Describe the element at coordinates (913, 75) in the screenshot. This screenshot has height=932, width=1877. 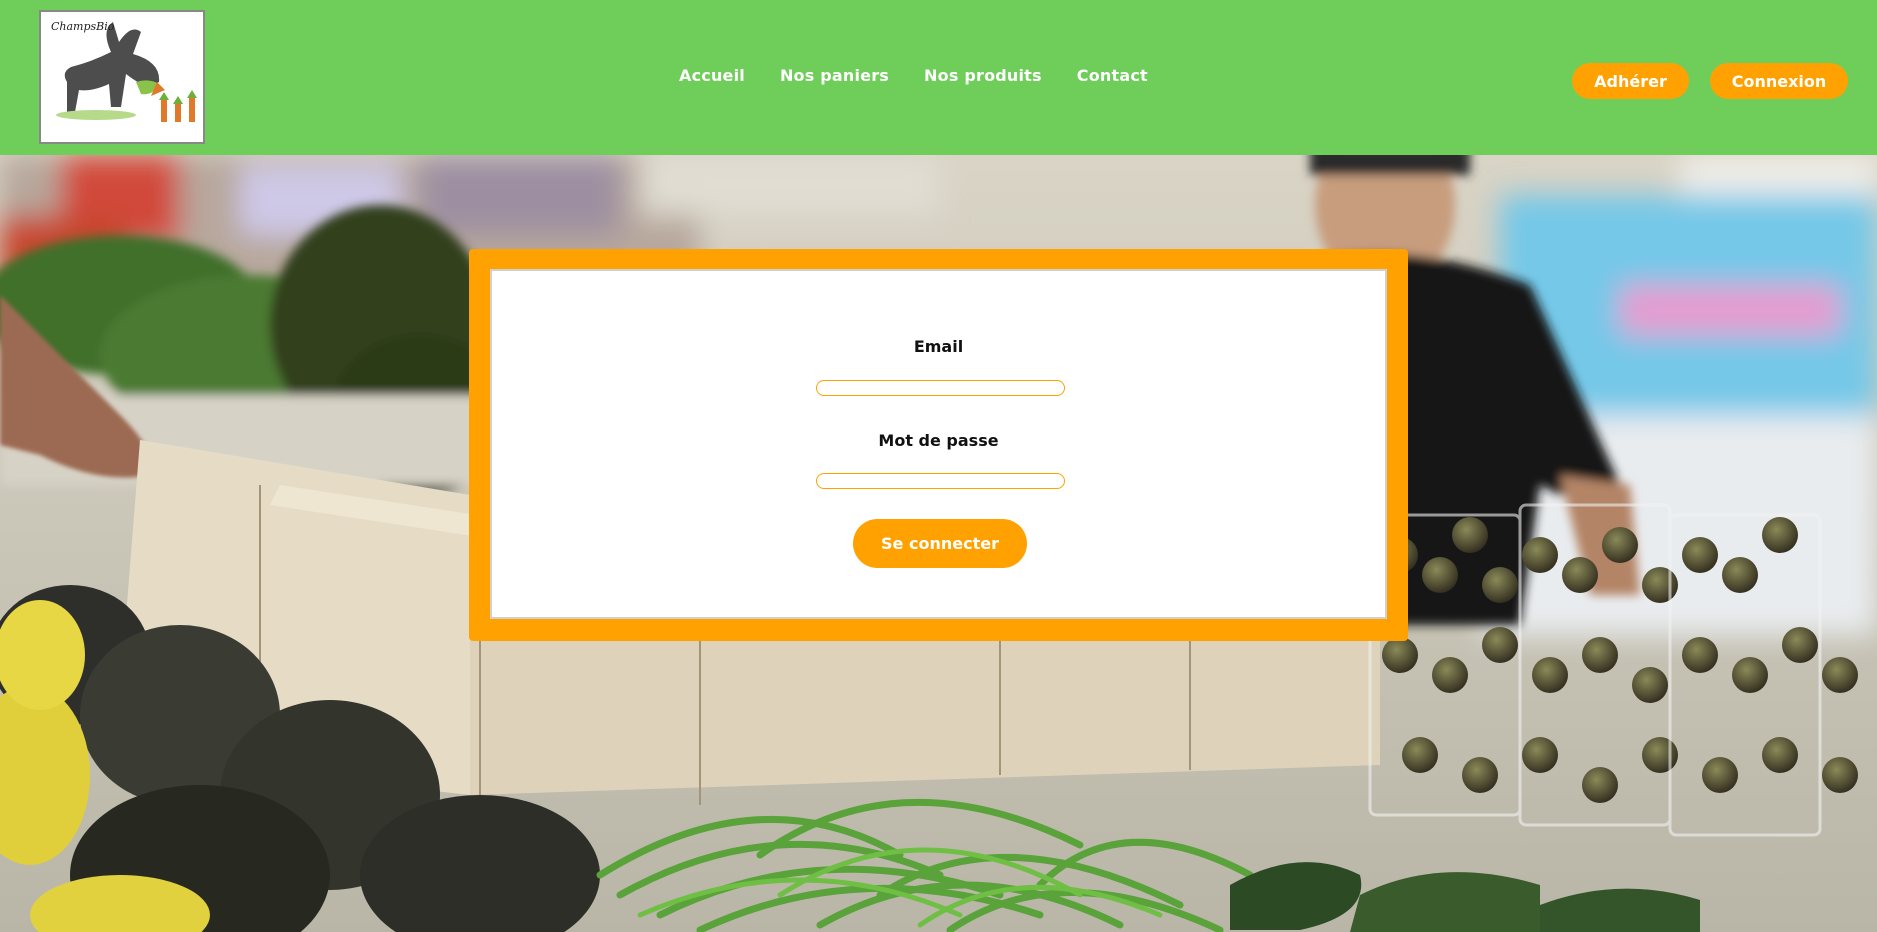
I see `main-nav: Accueil Nos paniers Nos produits Contact` at that location.